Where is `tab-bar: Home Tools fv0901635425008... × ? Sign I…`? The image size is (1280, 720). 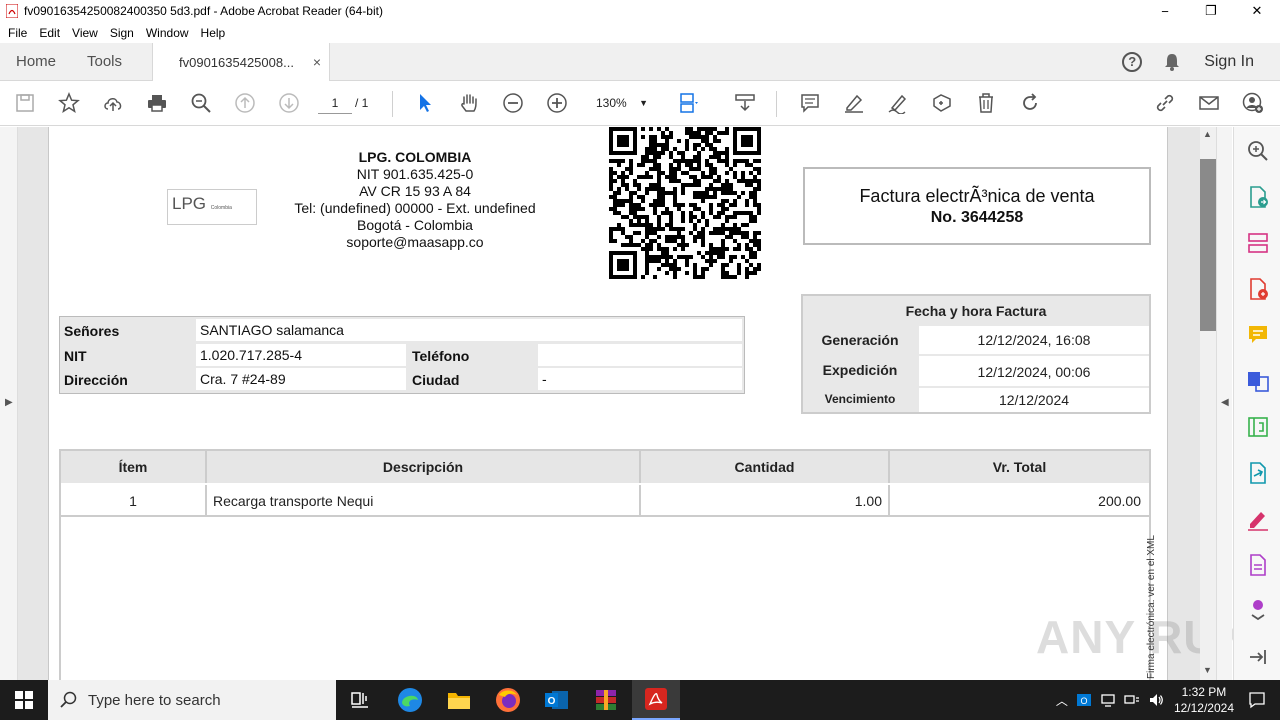
tab-bar: Home Tools fv0901635425008... × ? Sign I… is located at coordinates (640, 62).